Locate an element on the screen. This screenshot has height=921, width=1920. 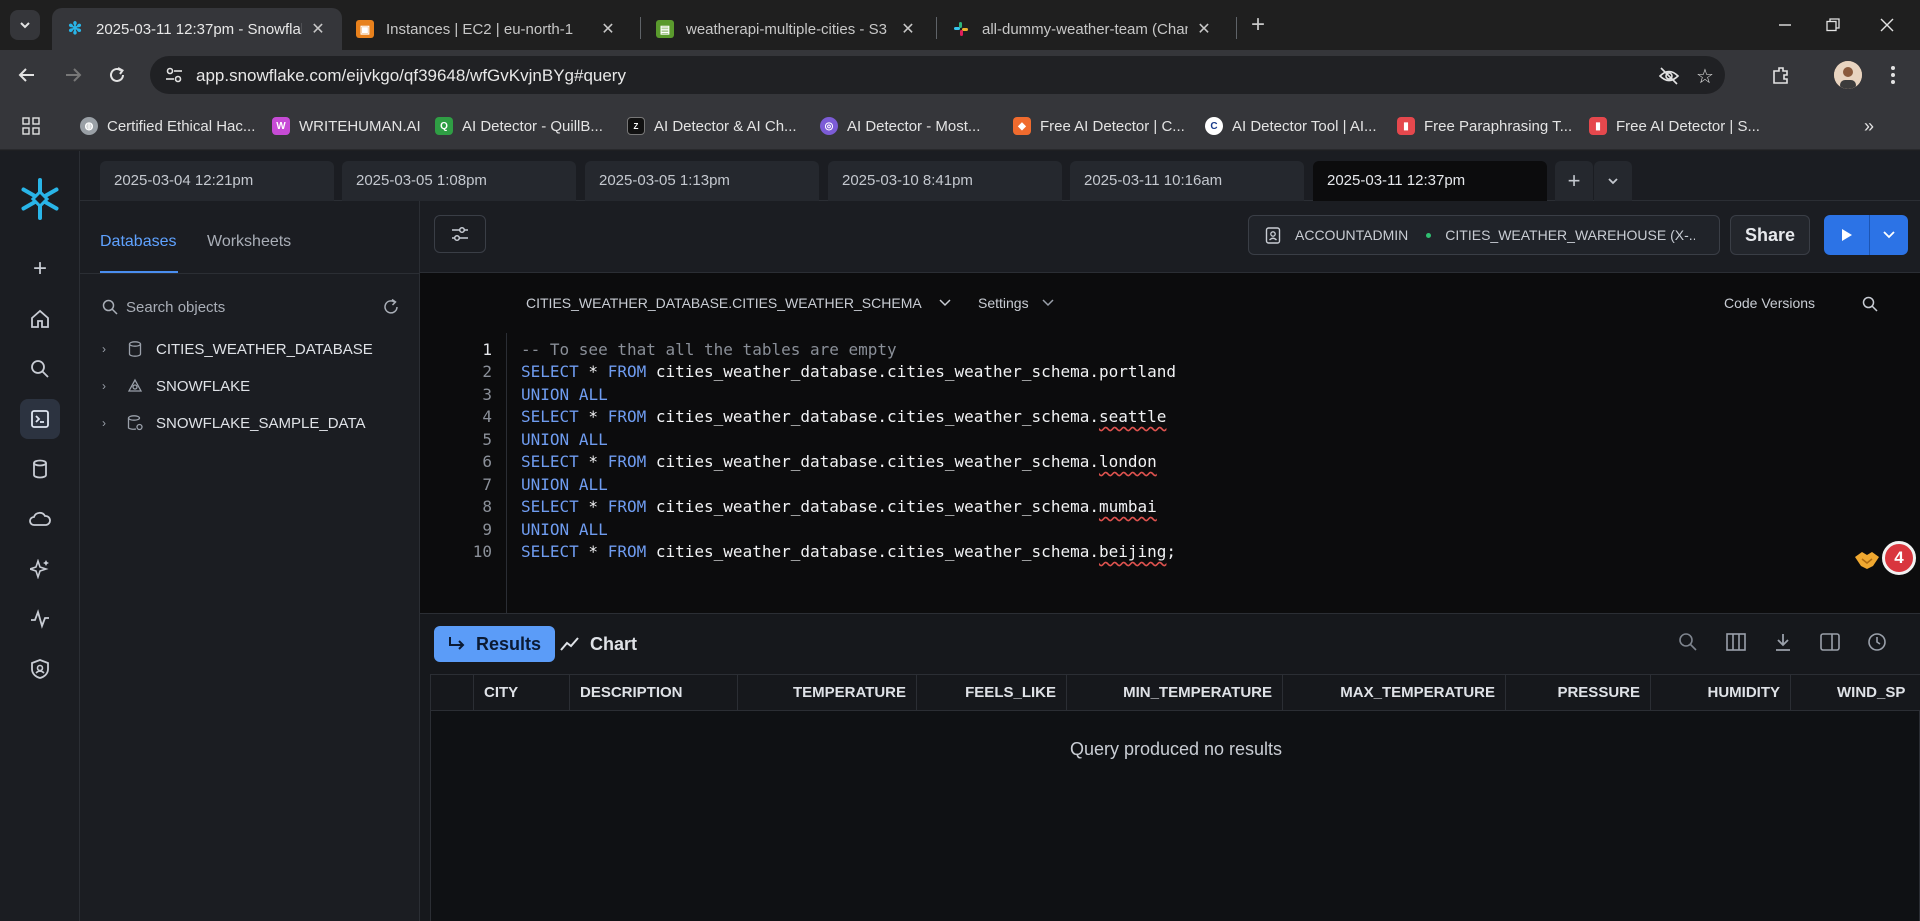
activity-icon is located at coordinates (40, 619).